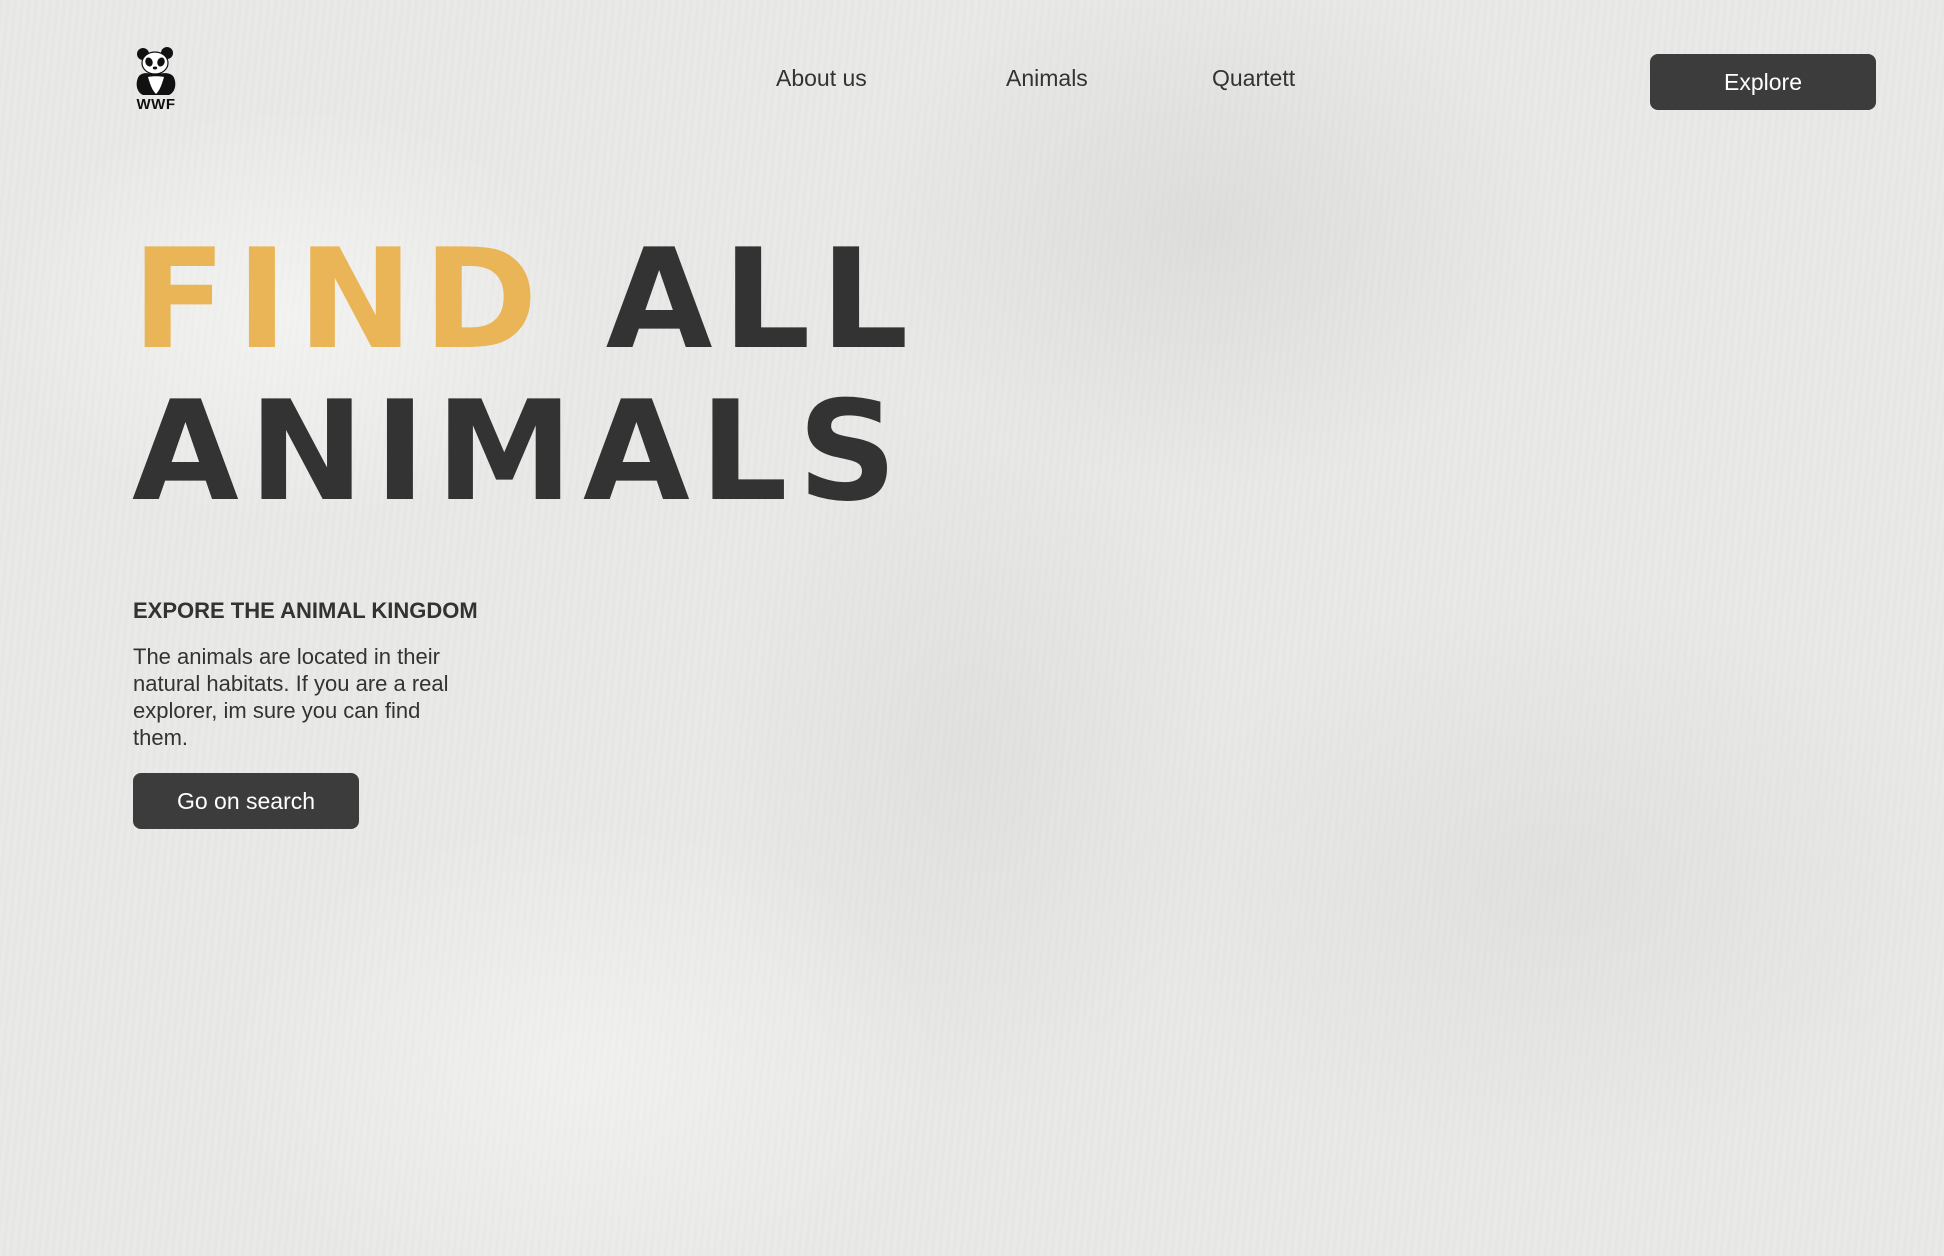 This screenshot has height=1256, width=1944. I want to click on nav-link-about-us: About us, so click(821, 78).